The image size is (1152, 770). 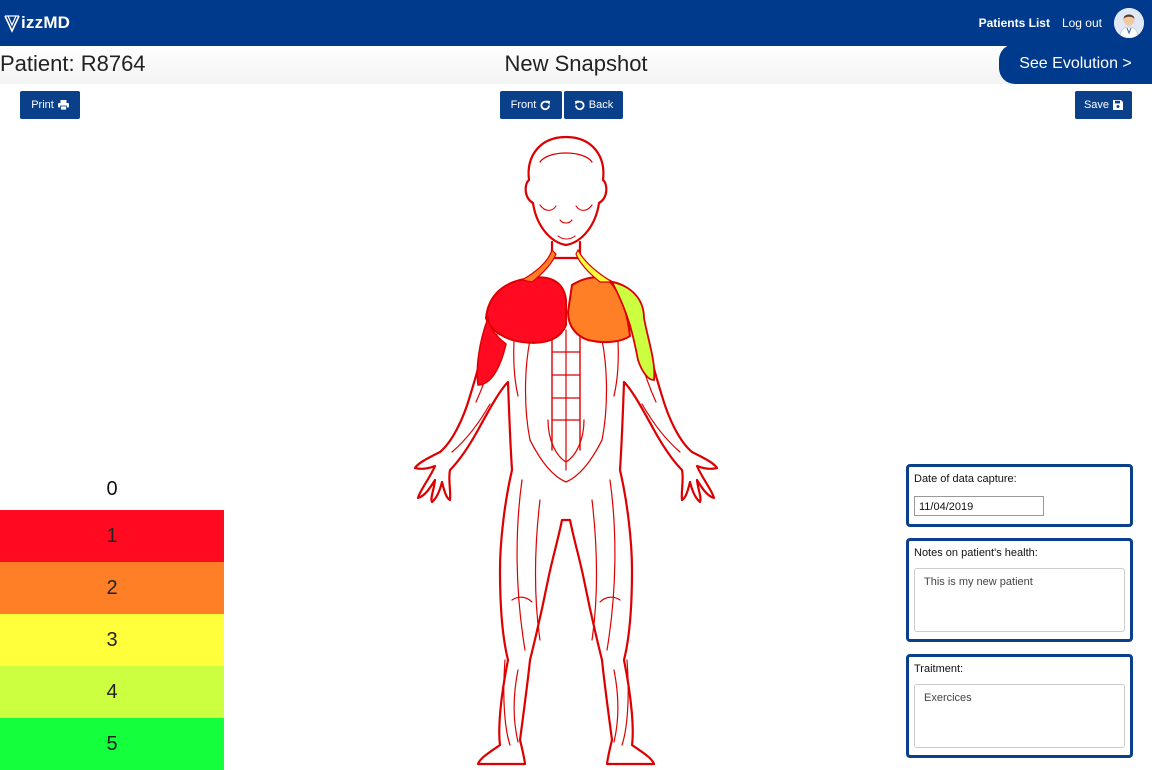 I want to click on save-button: Save, so click(x=1103, y=105).